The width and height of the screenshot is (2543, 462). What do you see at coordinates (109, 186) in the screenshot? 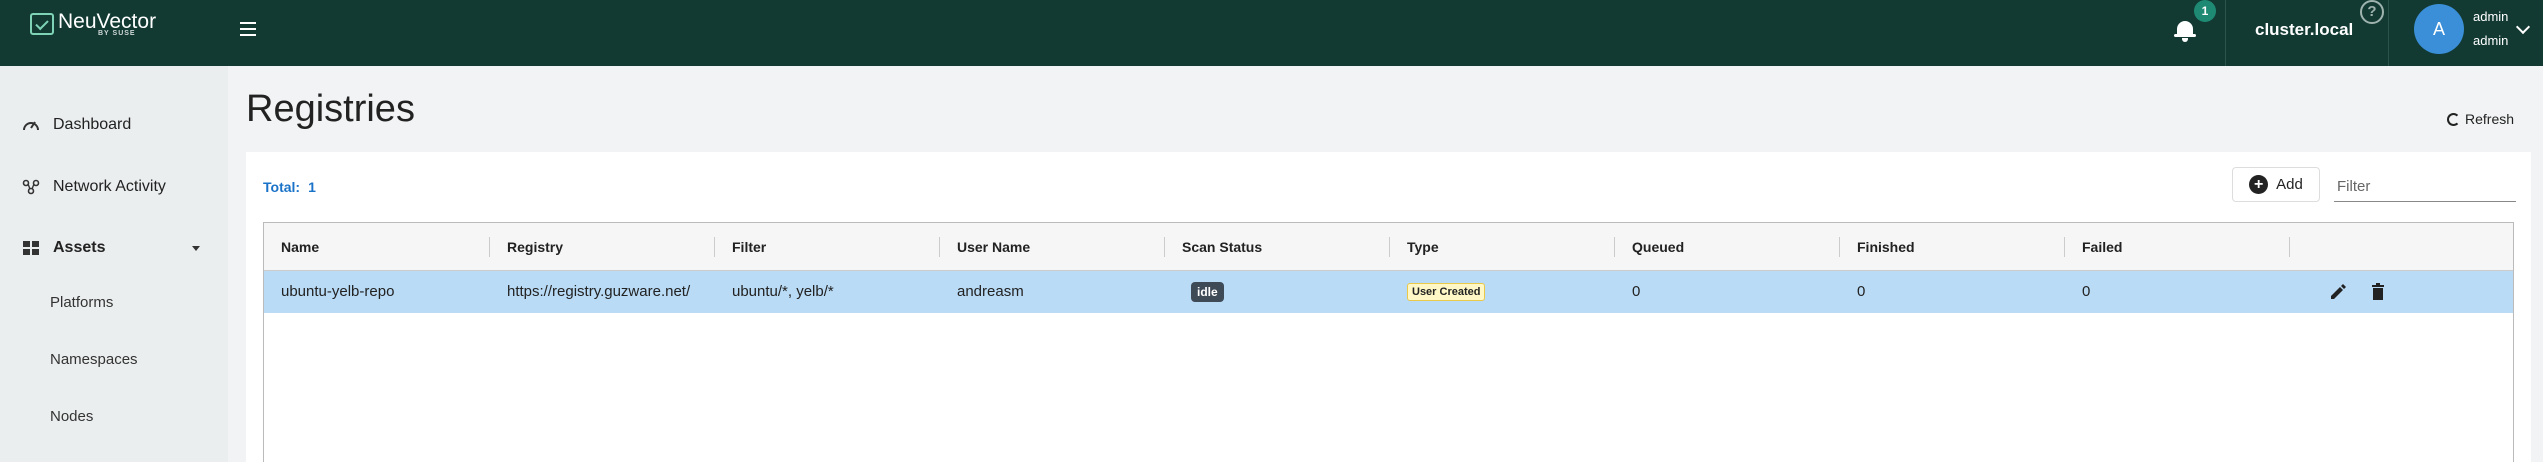
I see `sidebar-item-label: Network Activity` at bounding box center [109, 186].